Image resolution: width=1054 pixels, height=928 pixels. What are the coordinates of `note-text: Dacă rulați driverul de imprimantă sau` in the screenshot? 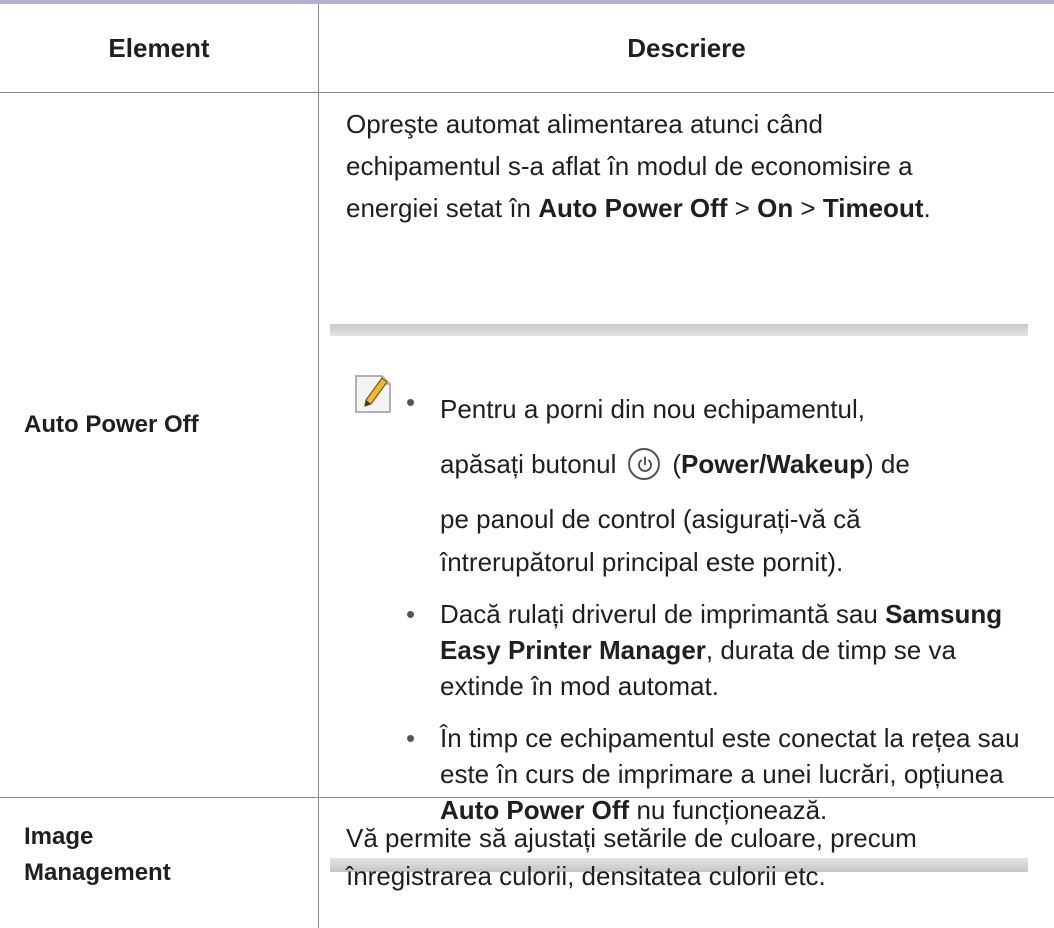 It's located at (663, 614).